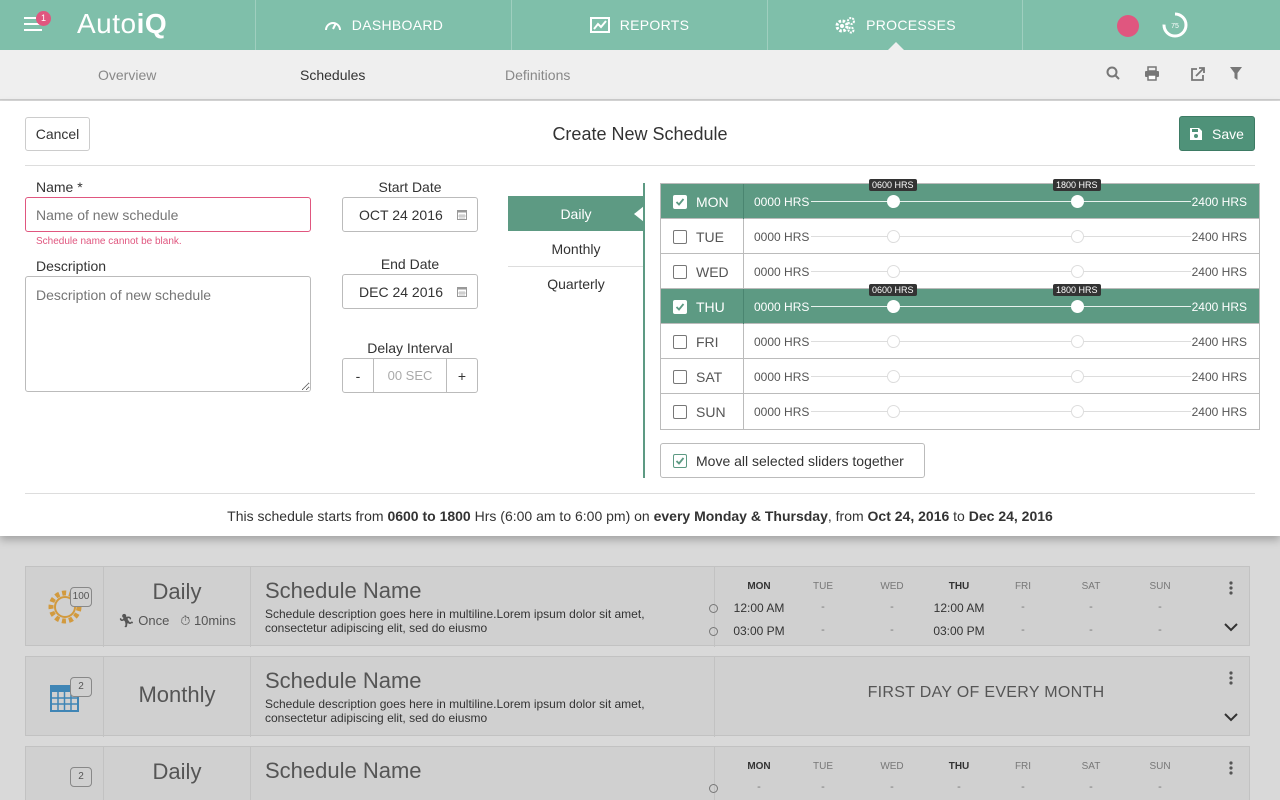 Image resolution: width=1280 pixels, height=800 pixels. Describe the element at coordinates (639, 25) in the screenshot. I see `nav-reports: REPORTS` at that location.